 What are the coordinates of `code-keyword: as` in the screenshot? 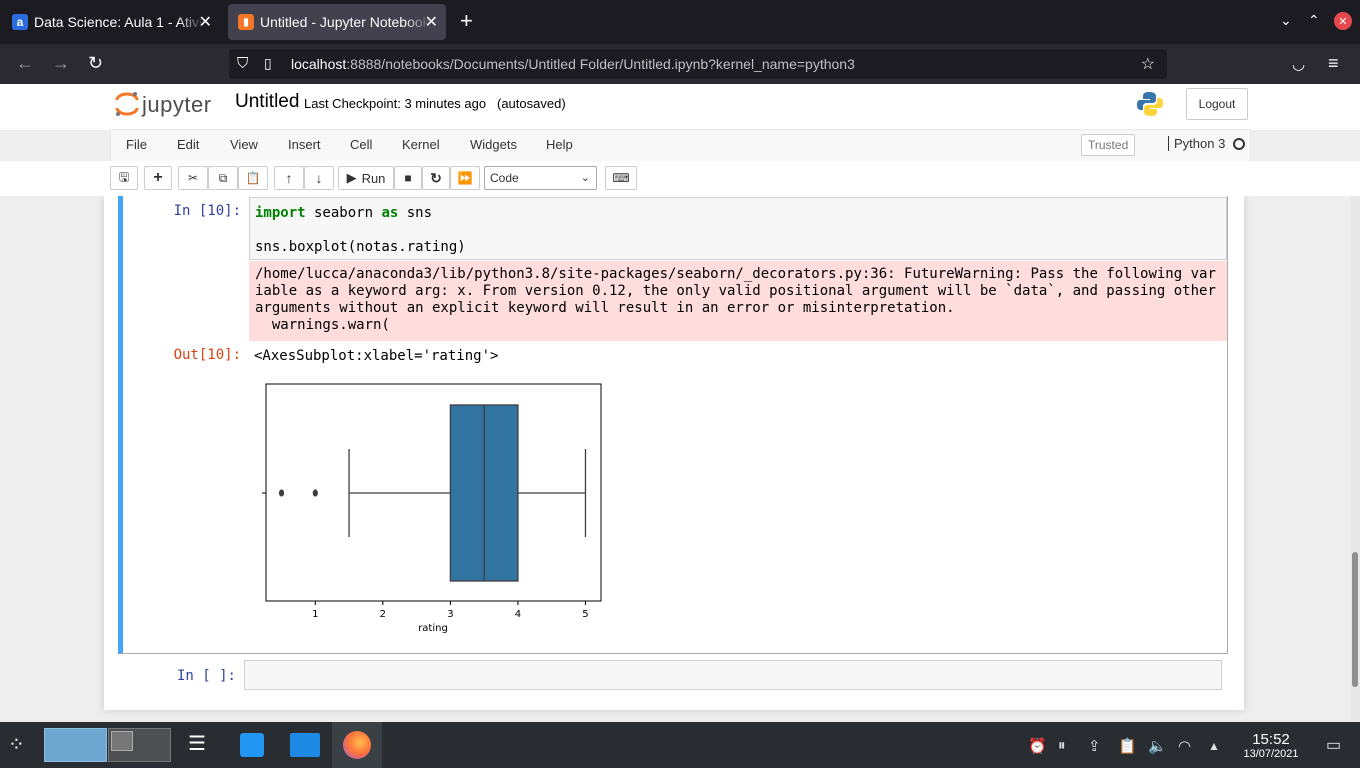 It's located at (390, 213).